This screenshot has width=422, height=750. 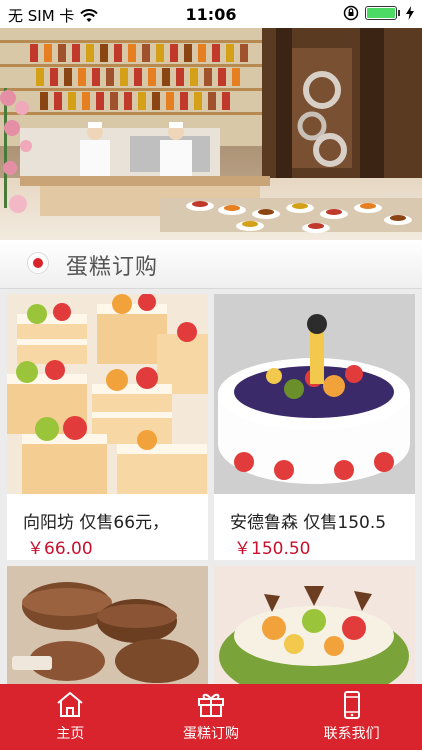 What do you see at coordinates (38, 263) in the screenshot?
I see `section-bullet-icon` at bounding box center [38, 263].